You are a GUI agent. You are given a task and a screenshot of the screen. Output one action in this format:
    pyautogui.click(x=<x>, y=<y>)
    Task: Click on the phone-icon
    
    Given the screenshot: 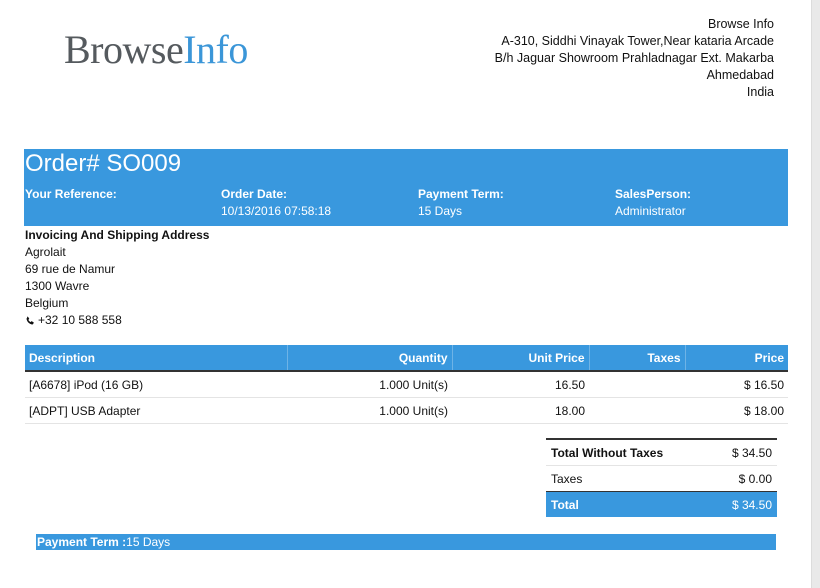 What is the action you would take?
    pyautogui.click(x=30, y=320)
    